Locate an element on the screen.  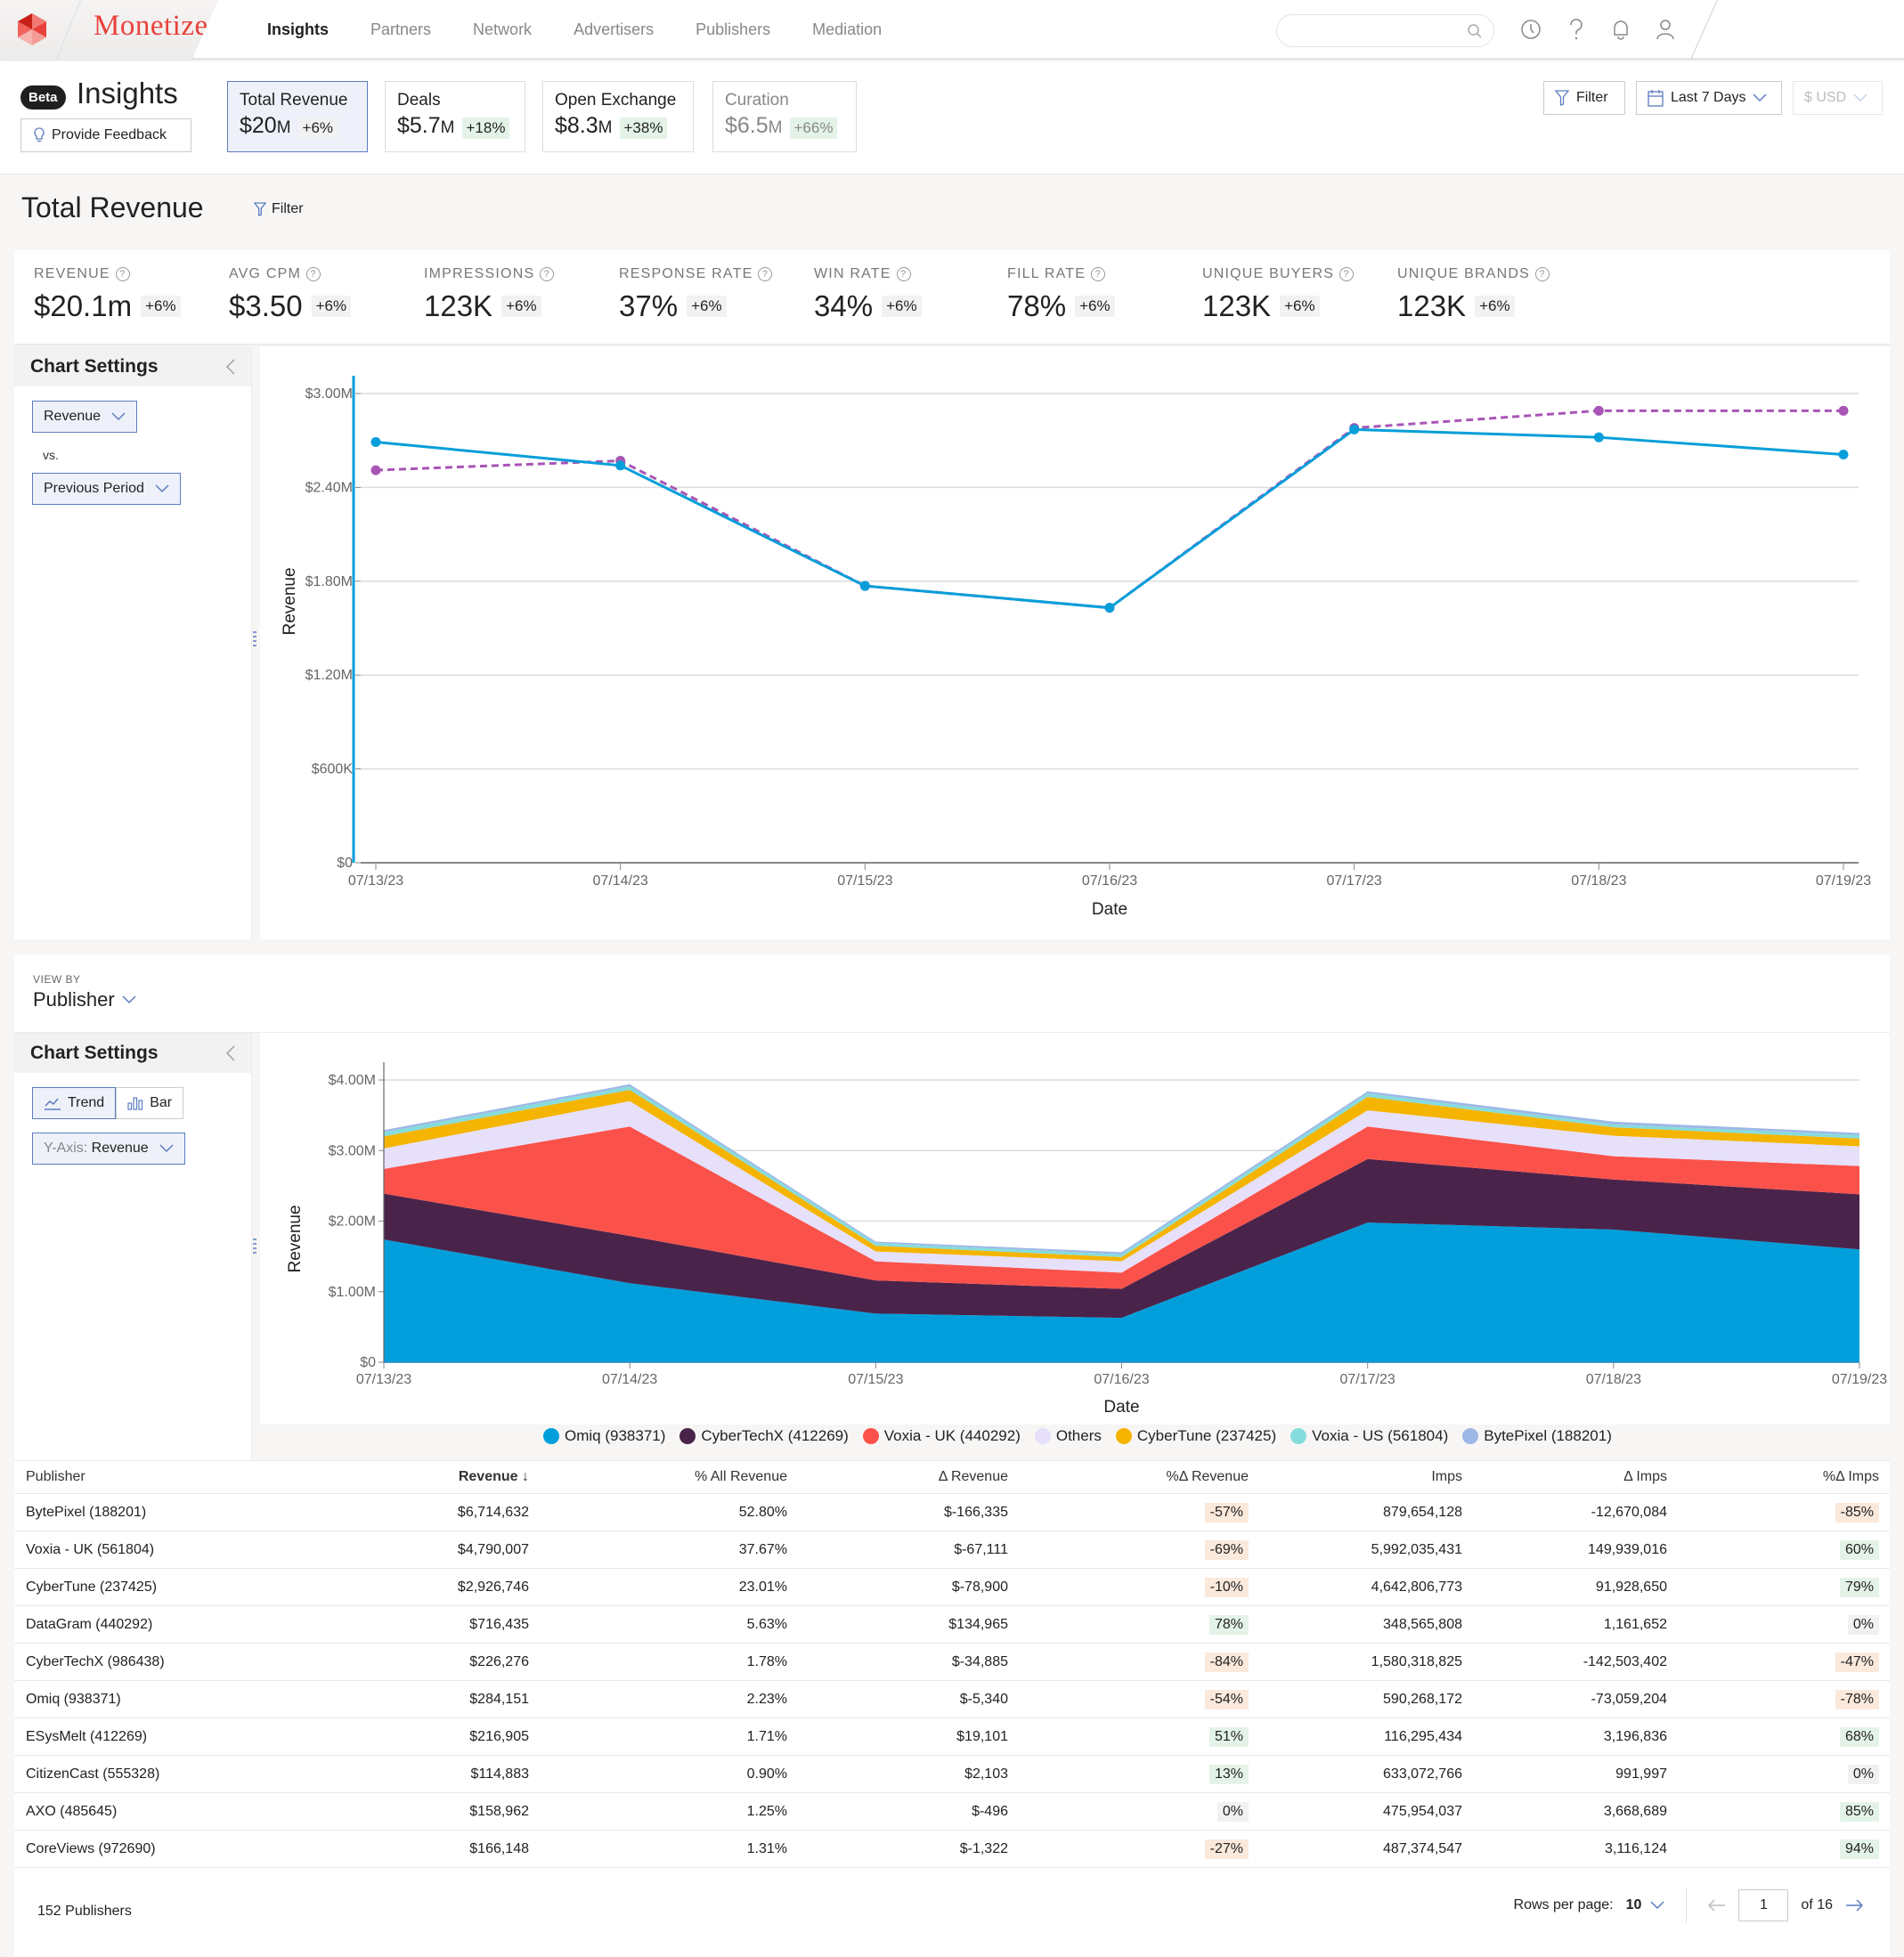
col-header-publisher: Publisher is located at coordinates (174, 1477).